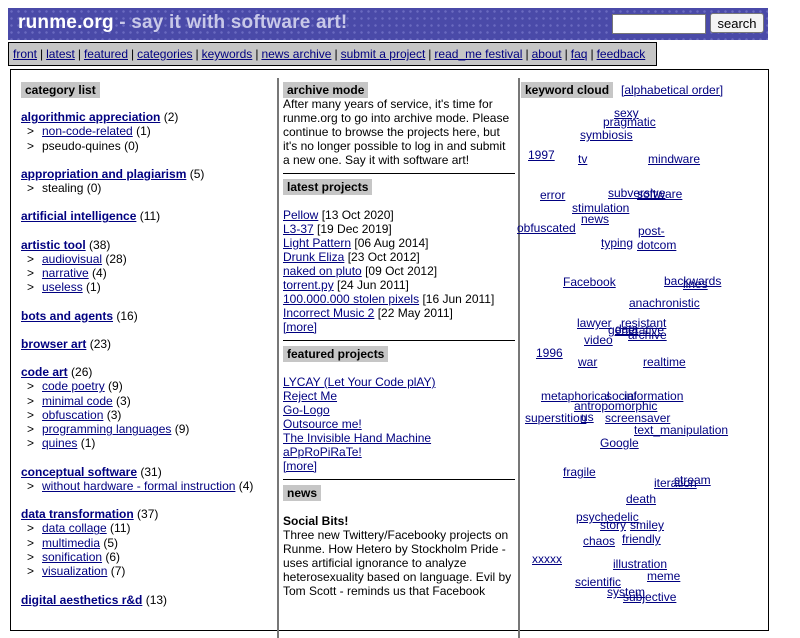 Image resolution: width=800 pixels, height=638 pixels. Describe the element at coordinates (606, 135) in the screenshot. I see `keyword-link: symbiosis` at that location.